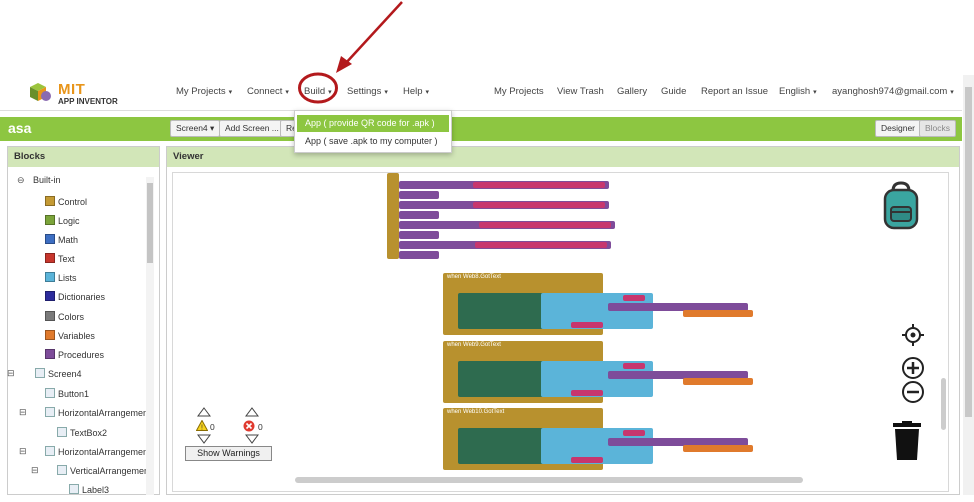 This screenshot has width=974, height=502. Describe the element at coordinates (110, 471) in the screenshot. I see `component-label: VerticalArrangemen` at that location.